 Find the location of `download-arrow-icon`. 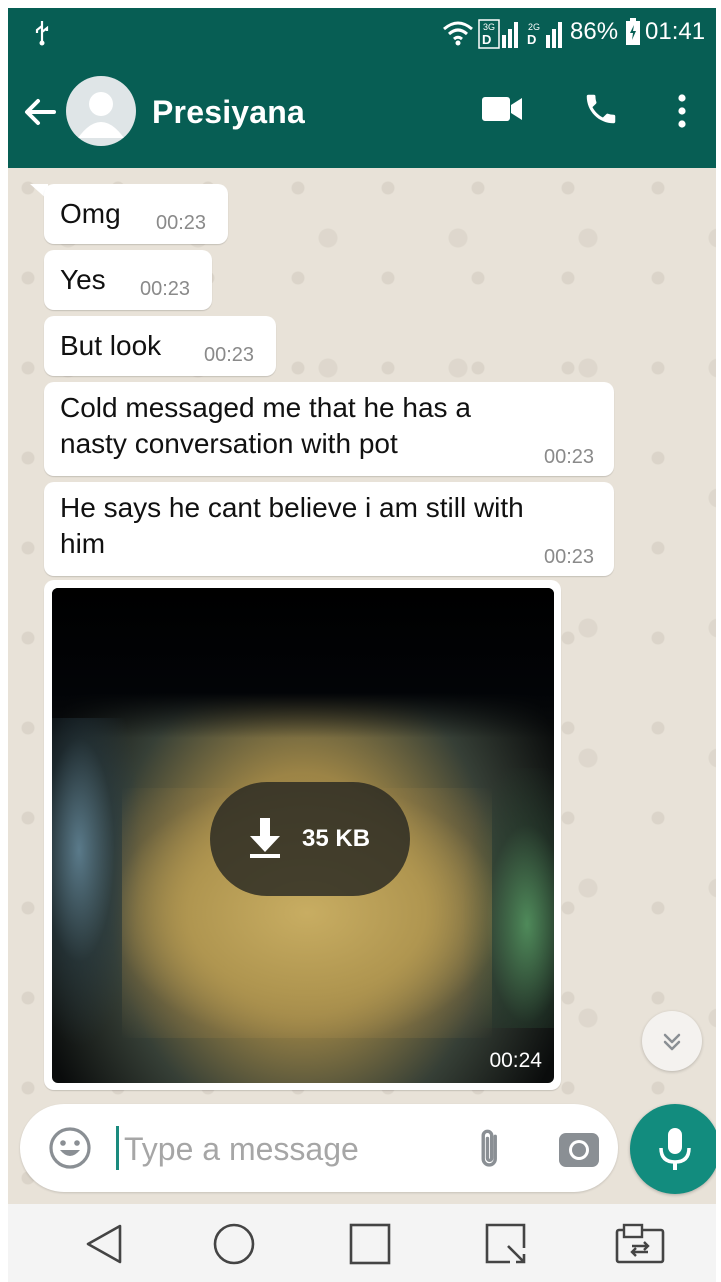

download-arrow-icon is located at coordinates (265, 838).